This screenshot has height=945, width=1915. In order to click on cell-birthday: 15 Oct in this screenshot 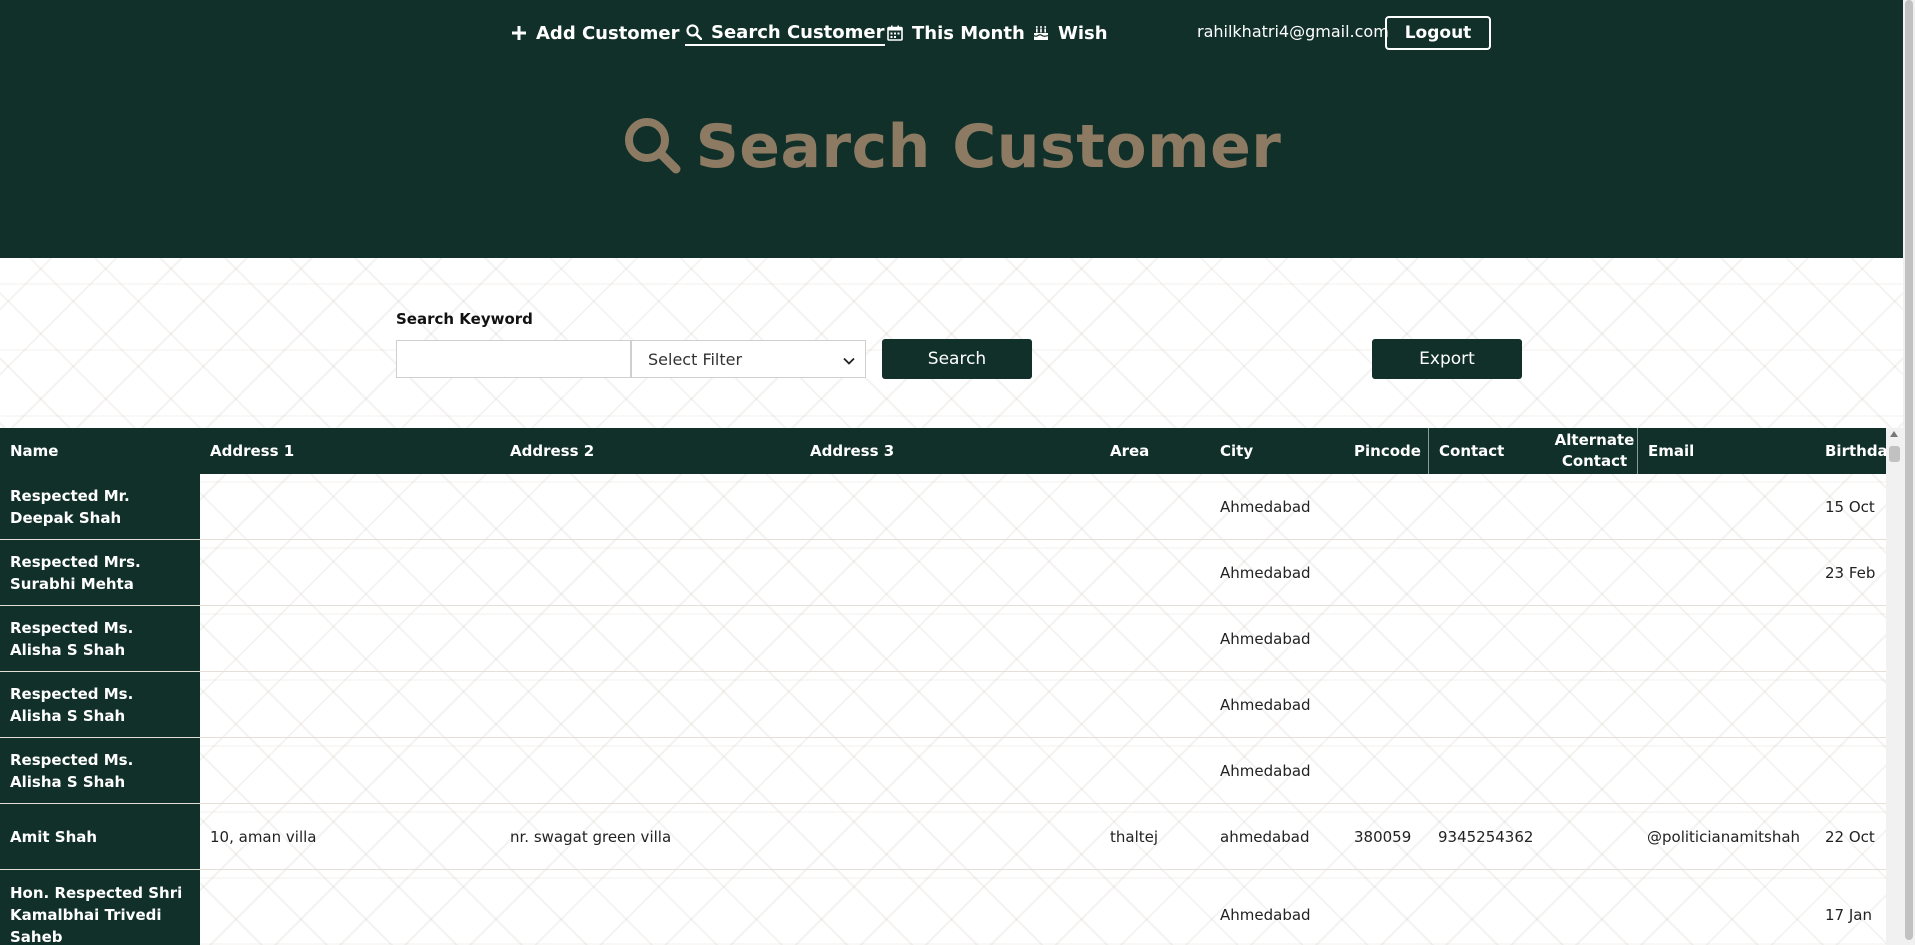, I will do `click(1850, 506)`.